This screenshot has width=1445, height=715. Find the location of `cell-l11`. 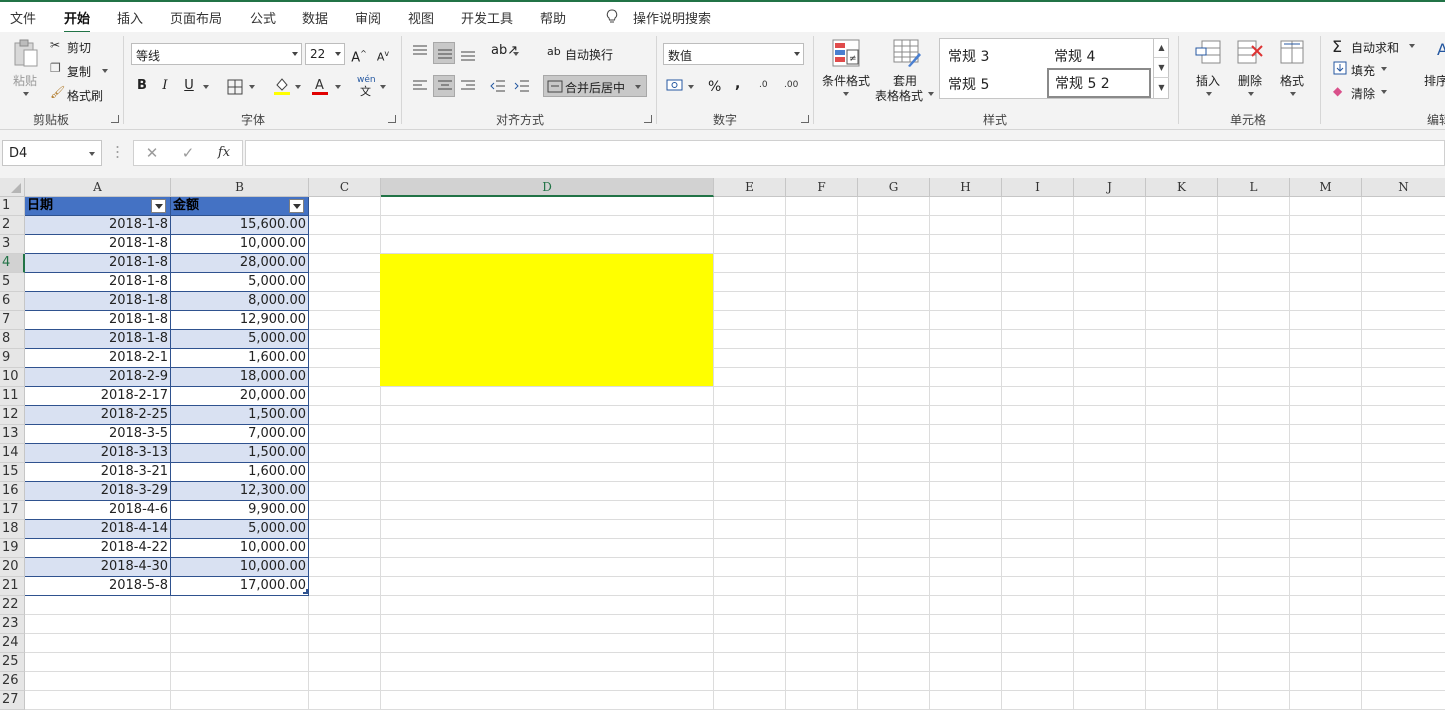

cell-l11 is located at coordinates (1254, 396).